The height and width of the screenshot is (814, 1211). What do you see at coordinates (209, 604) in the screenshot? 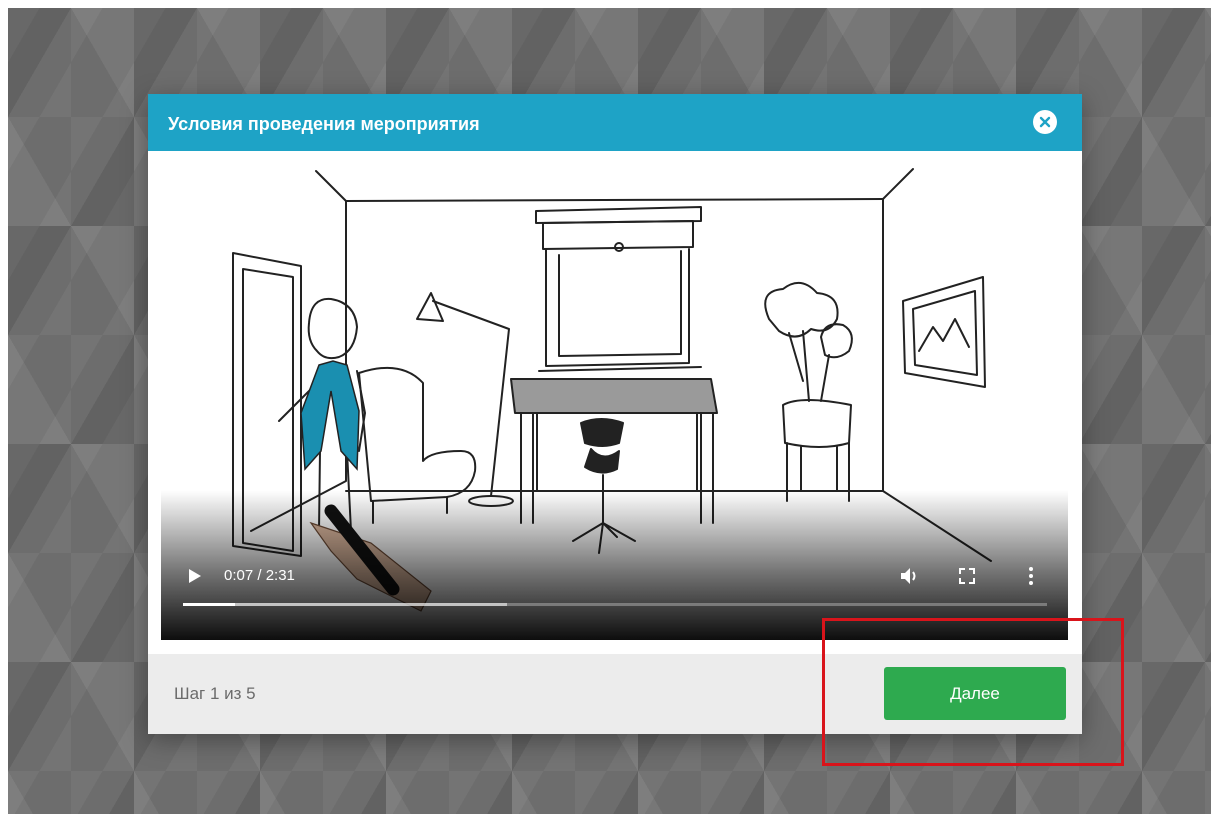
I see `progress-played` at bounding box center [209, 604].